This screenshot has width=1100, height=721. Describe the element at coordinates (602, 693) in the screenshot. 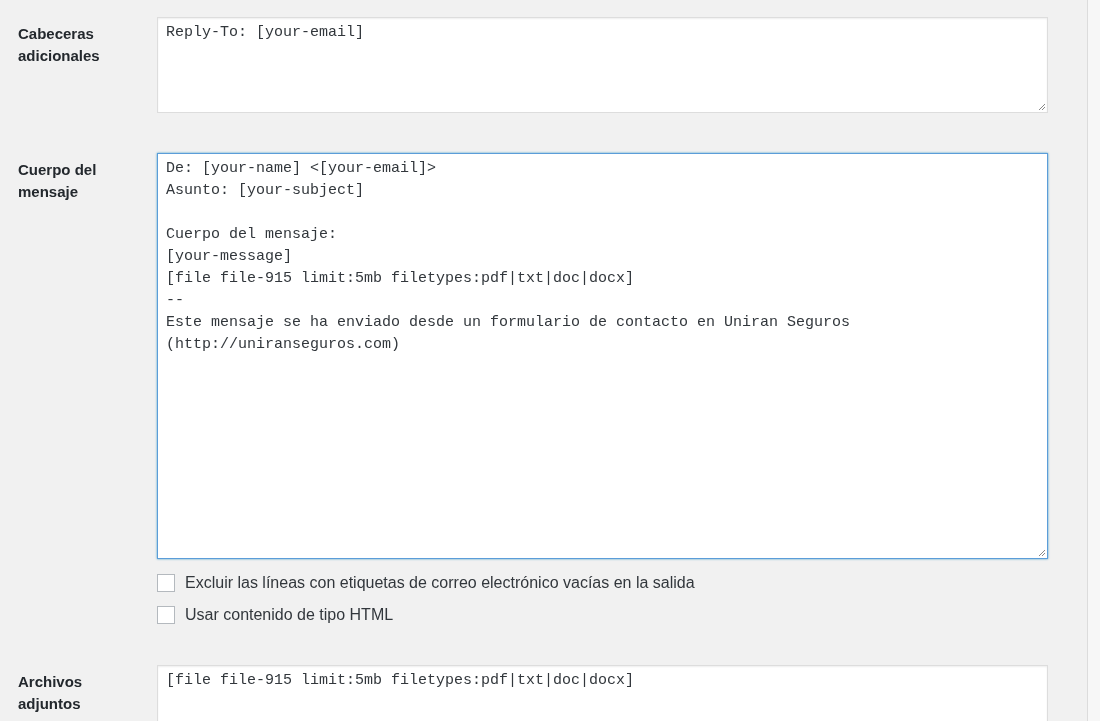

I see `text-area-field: [file file-915 limit:5mb filetypes:pdf|txt|doc|docx]` at that location.